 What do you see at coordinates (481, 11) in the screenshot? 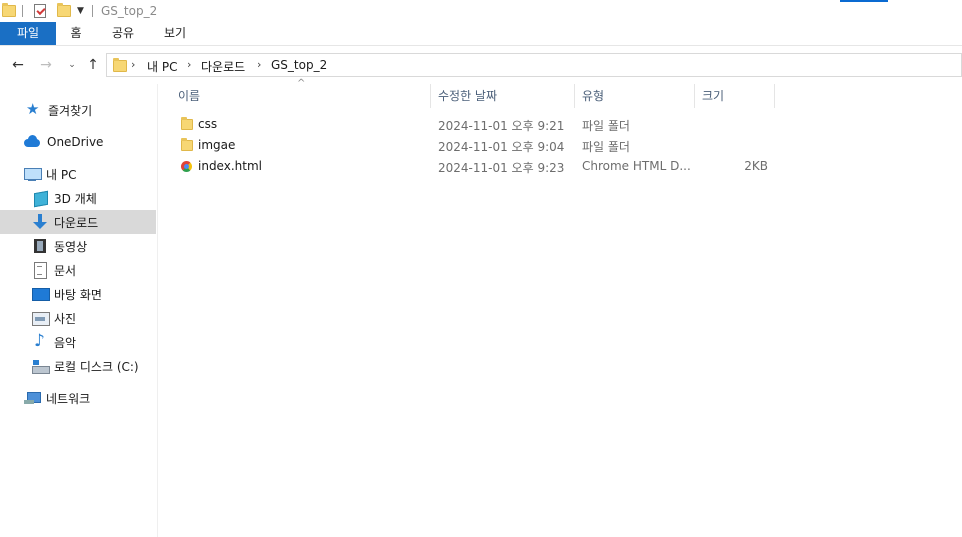
I see `title-bar: ▼ GS_top_2` at bounding box center [481, 11].